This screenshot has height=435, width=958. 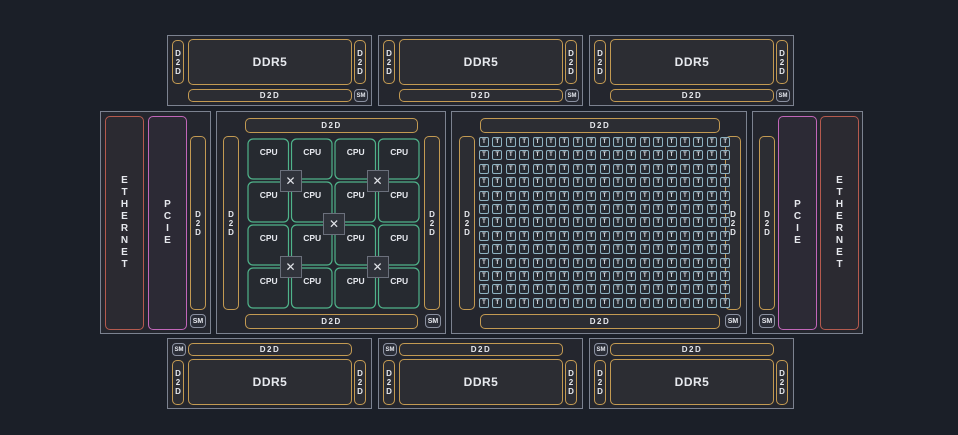 What do you see at coordinates (691, 70) in the screenshot?
I see `ddr-chiplet-top-3: D 2 D DDR5 D 2 D D2D SM` at bounding box center [691, 70].